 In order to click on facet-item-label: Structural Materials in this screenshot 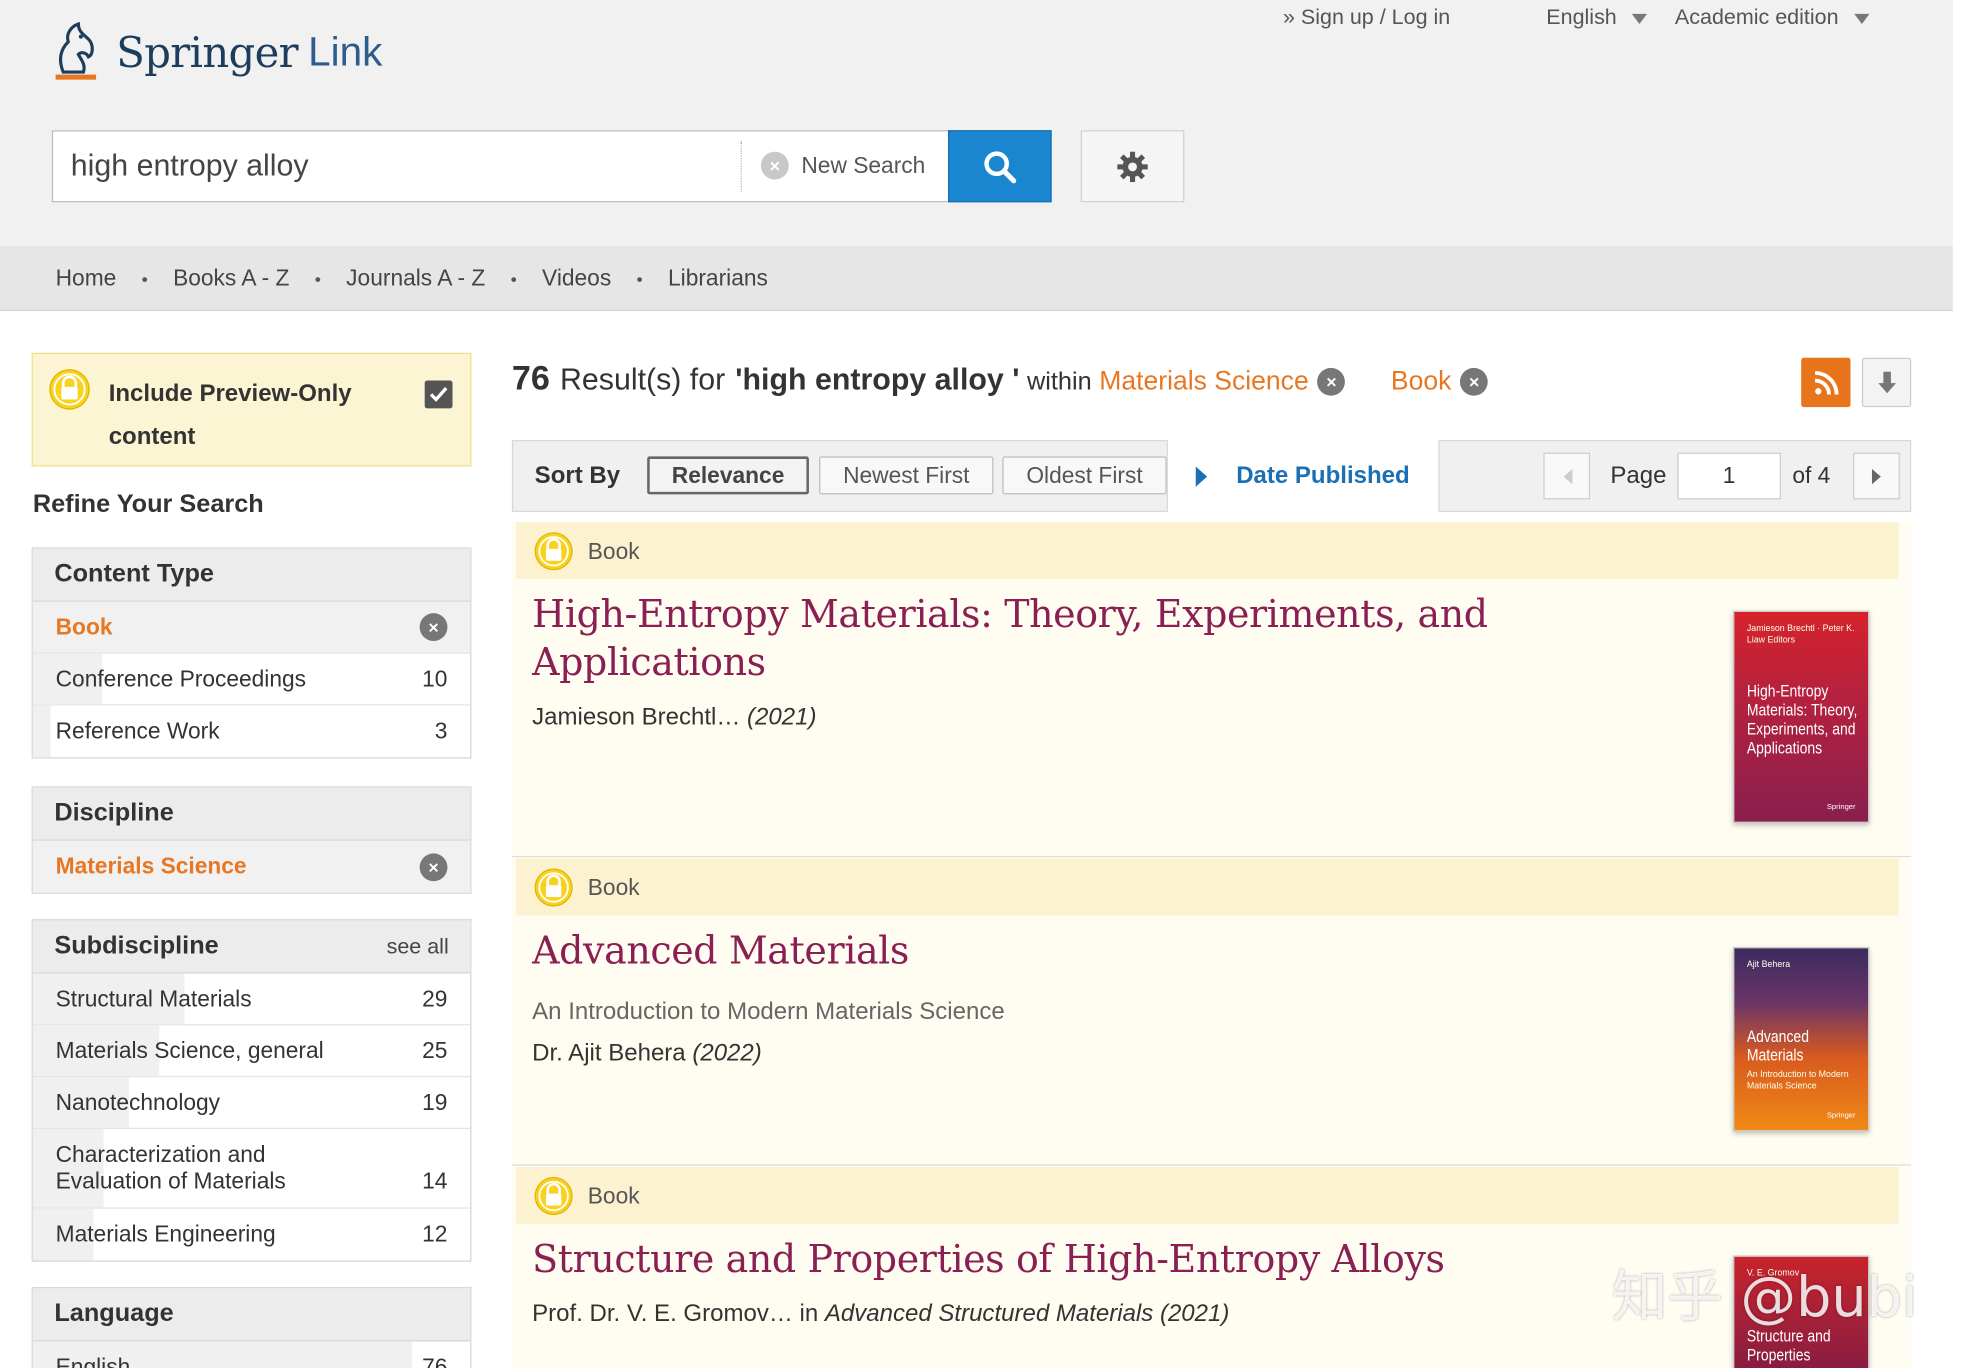, I will do `click(153, 998)`.